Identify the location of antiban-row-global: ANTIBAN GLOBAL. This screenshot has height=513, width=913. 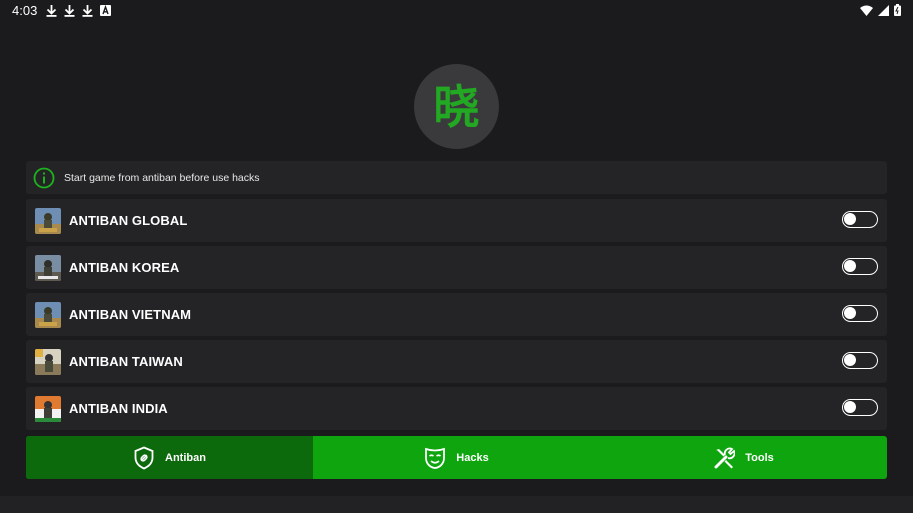
(456, 220).